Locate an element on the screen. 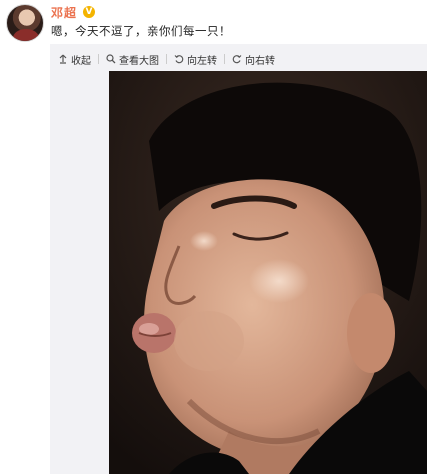 This screenshot has width=430, height=474. post-text: 嗯，今天不逗了，亲你们每一只！ is located at coordinates (141, 31).